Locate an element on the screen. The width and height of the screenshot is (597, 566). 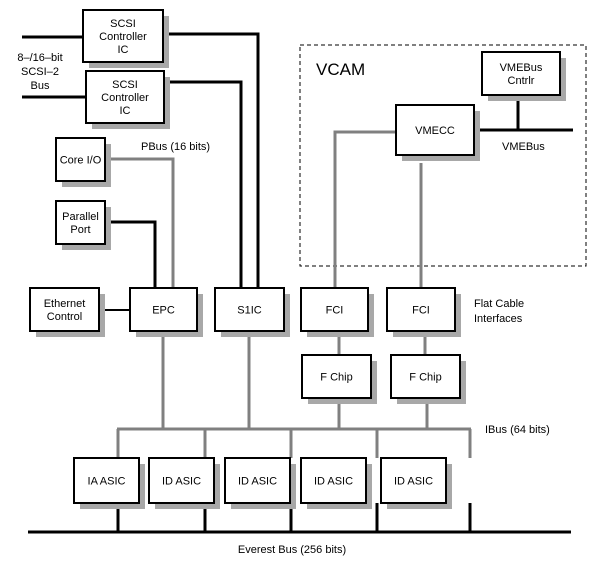
block-asic4: ID ASIC is located at coordinates (336, 483).